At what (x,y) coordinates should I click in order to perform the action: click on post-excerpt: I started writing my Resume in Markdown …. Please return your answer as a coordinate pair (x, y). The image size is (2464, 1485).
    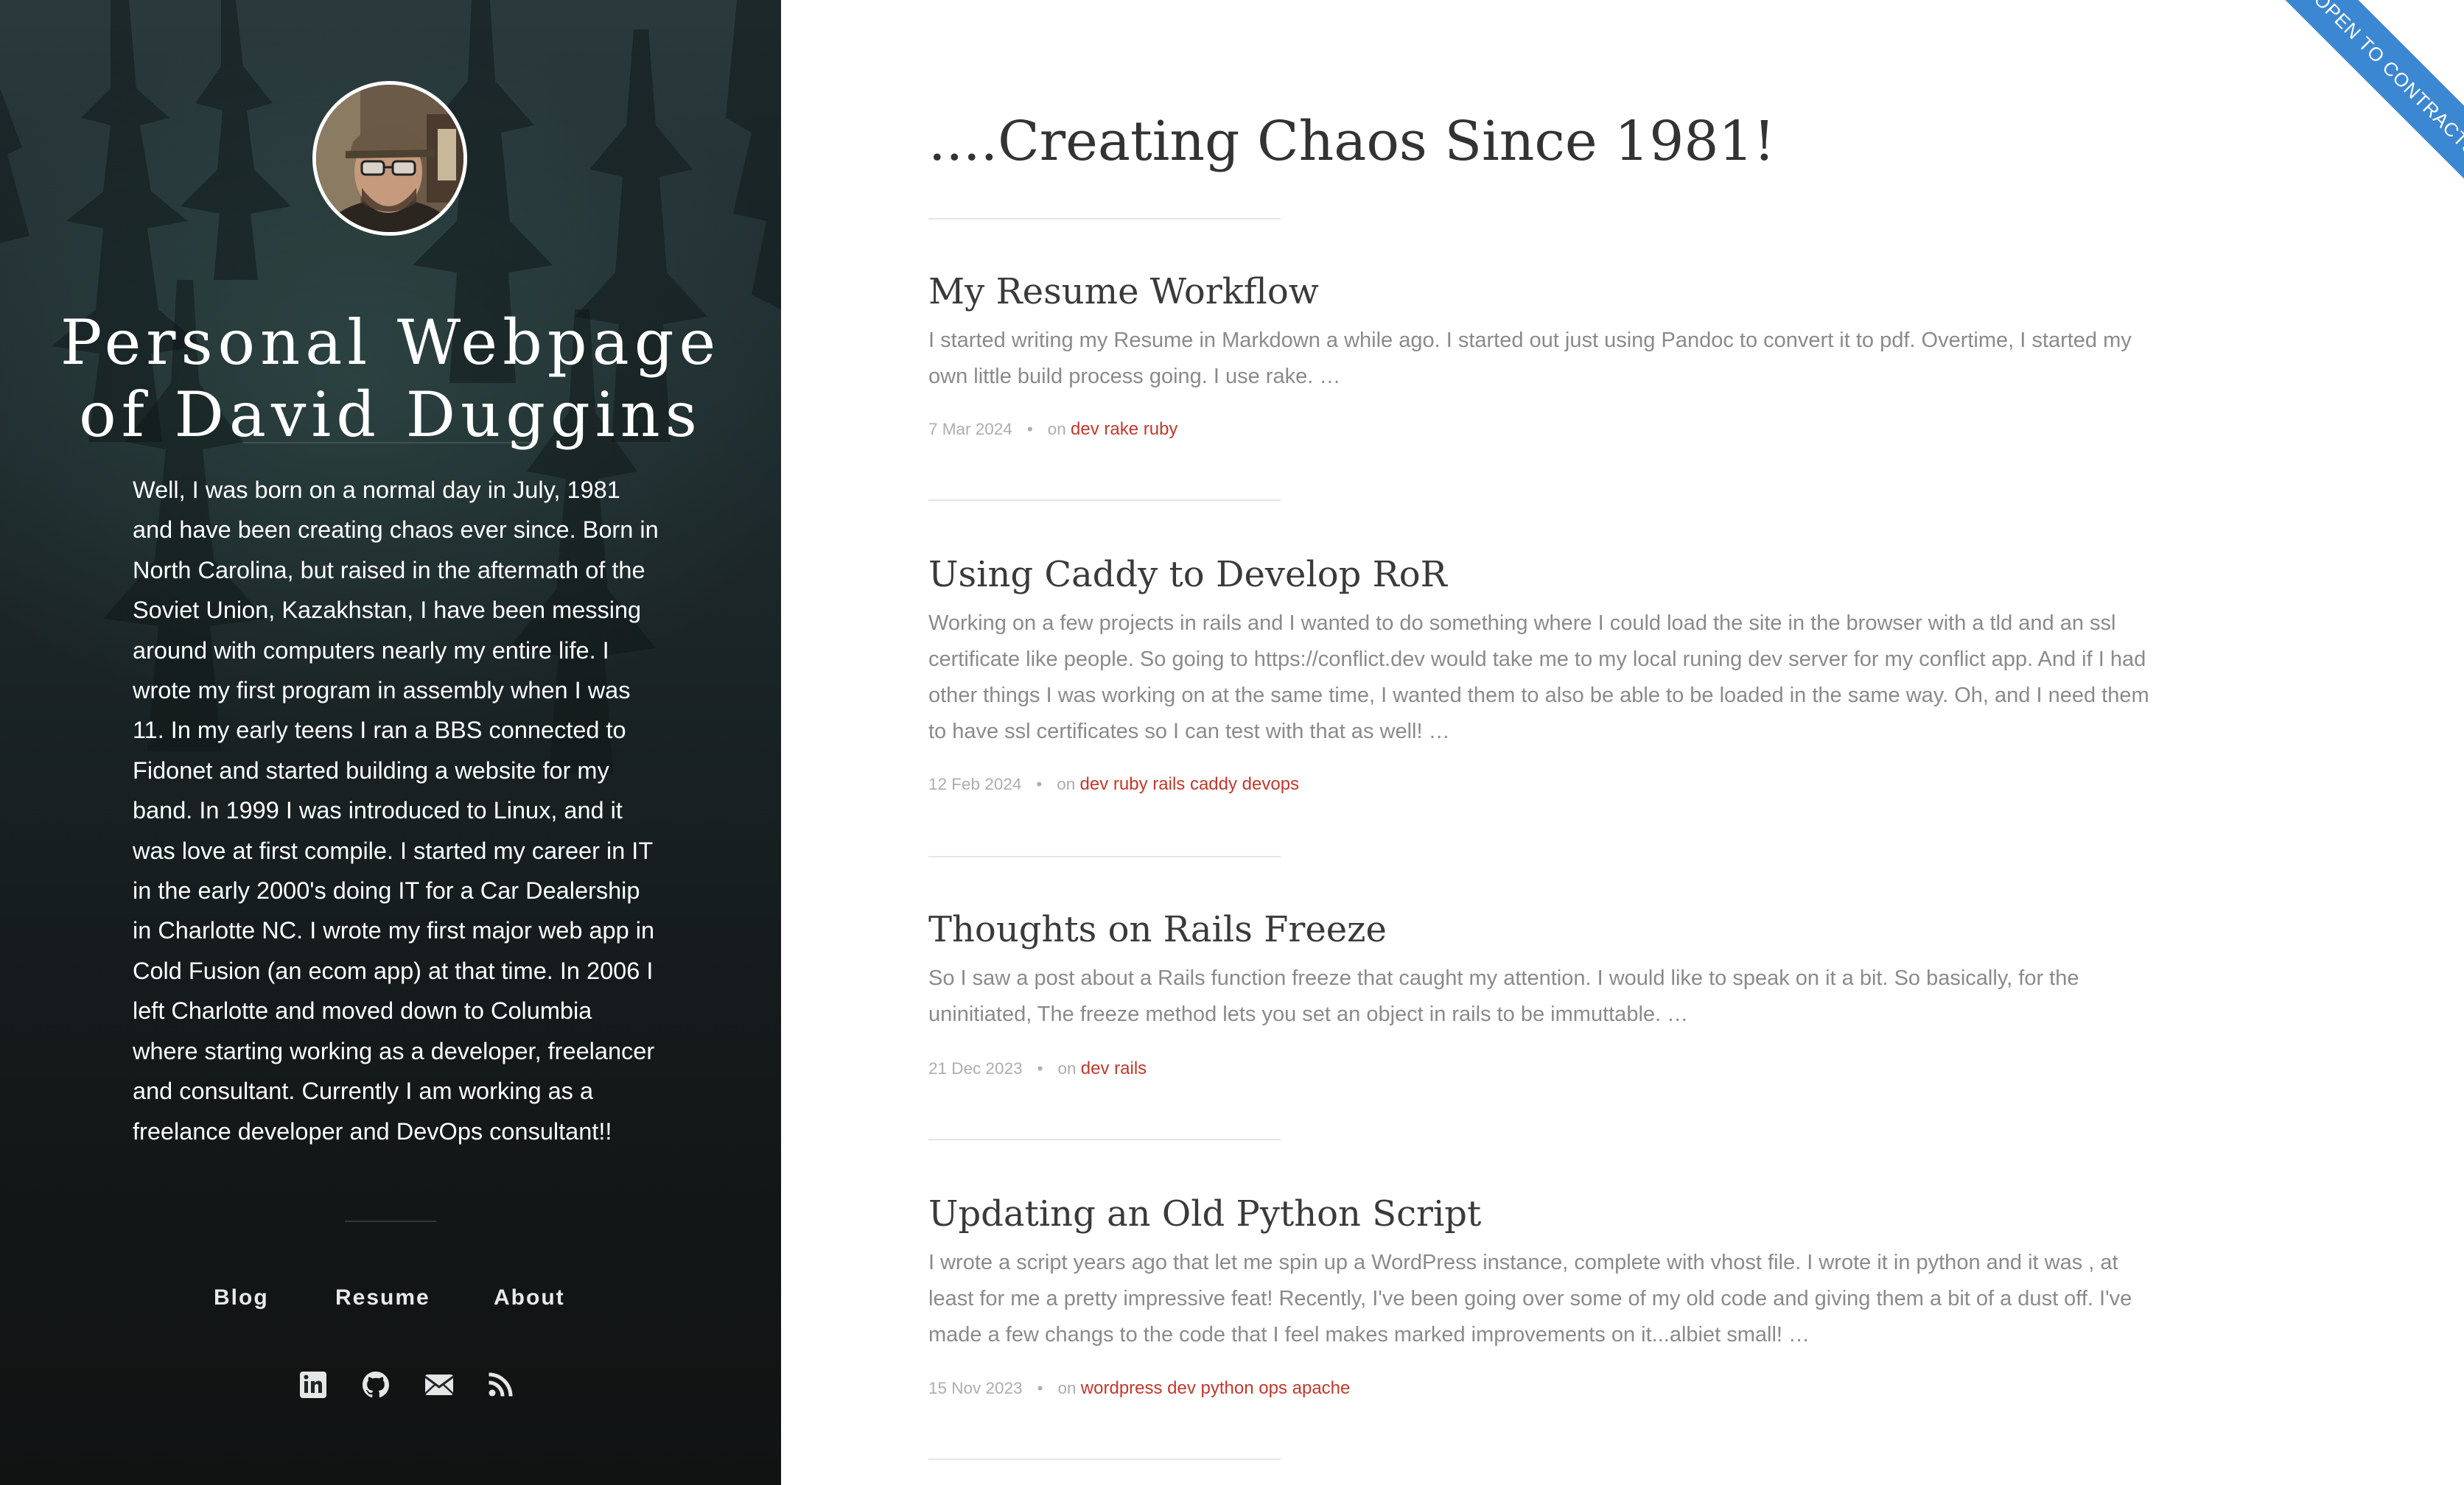
    Looking at the image, I should click on (1530, 359).